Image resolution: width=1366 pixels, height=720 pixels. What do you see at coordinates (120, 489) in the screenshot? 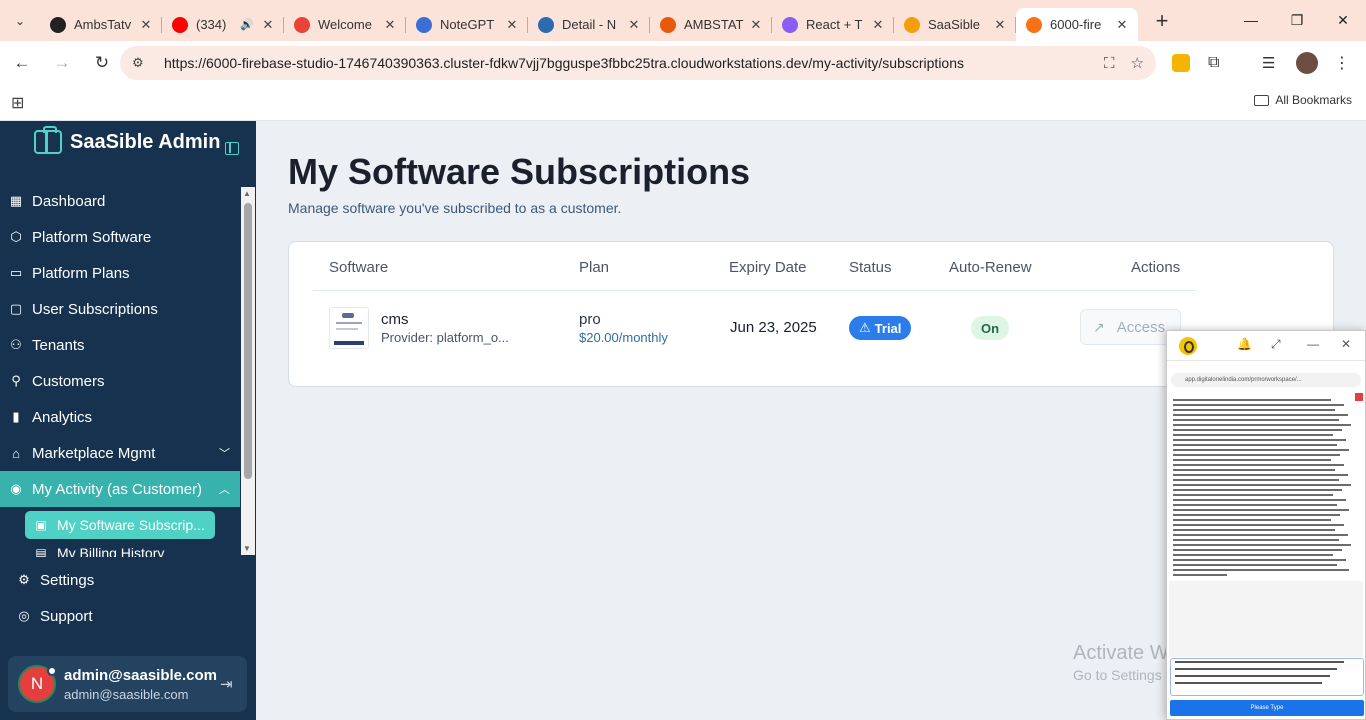
I see `sidebar-item-my-activity: ◉ My Activity (as Customer) ︿` at bounding box center [120, 489].